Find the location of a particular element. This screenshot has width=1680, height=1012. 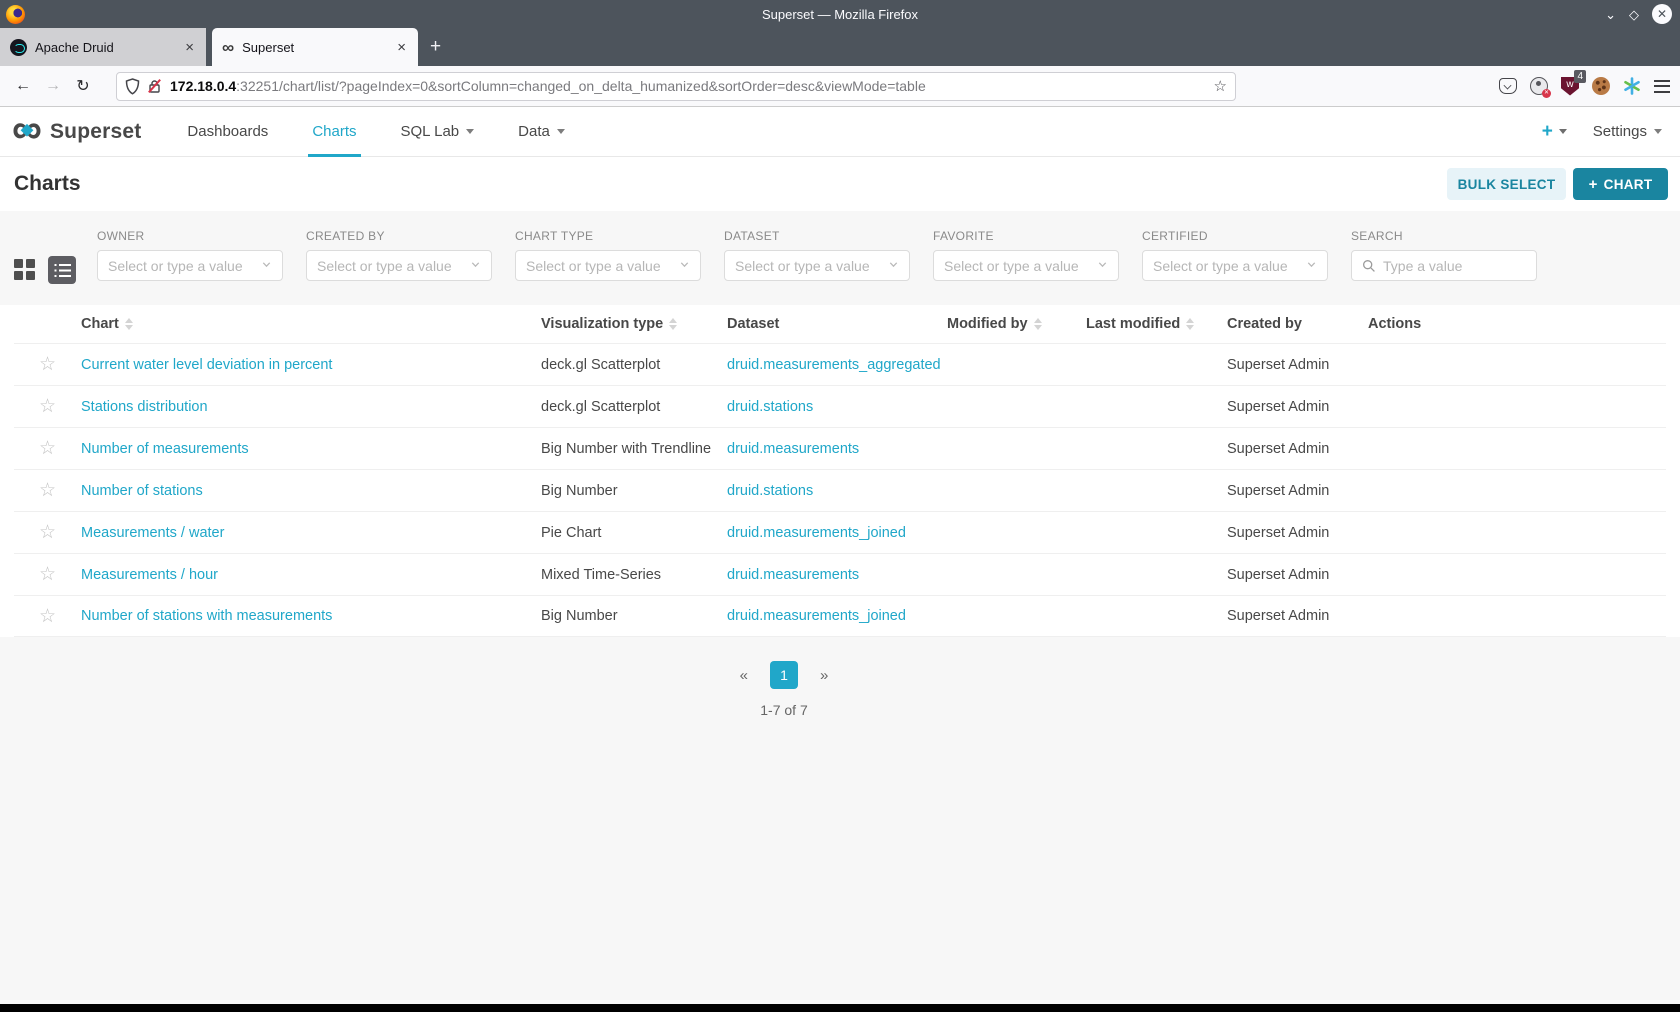

nav-item-sql-lab: SQL Lab is located at coordinates (438, 131).